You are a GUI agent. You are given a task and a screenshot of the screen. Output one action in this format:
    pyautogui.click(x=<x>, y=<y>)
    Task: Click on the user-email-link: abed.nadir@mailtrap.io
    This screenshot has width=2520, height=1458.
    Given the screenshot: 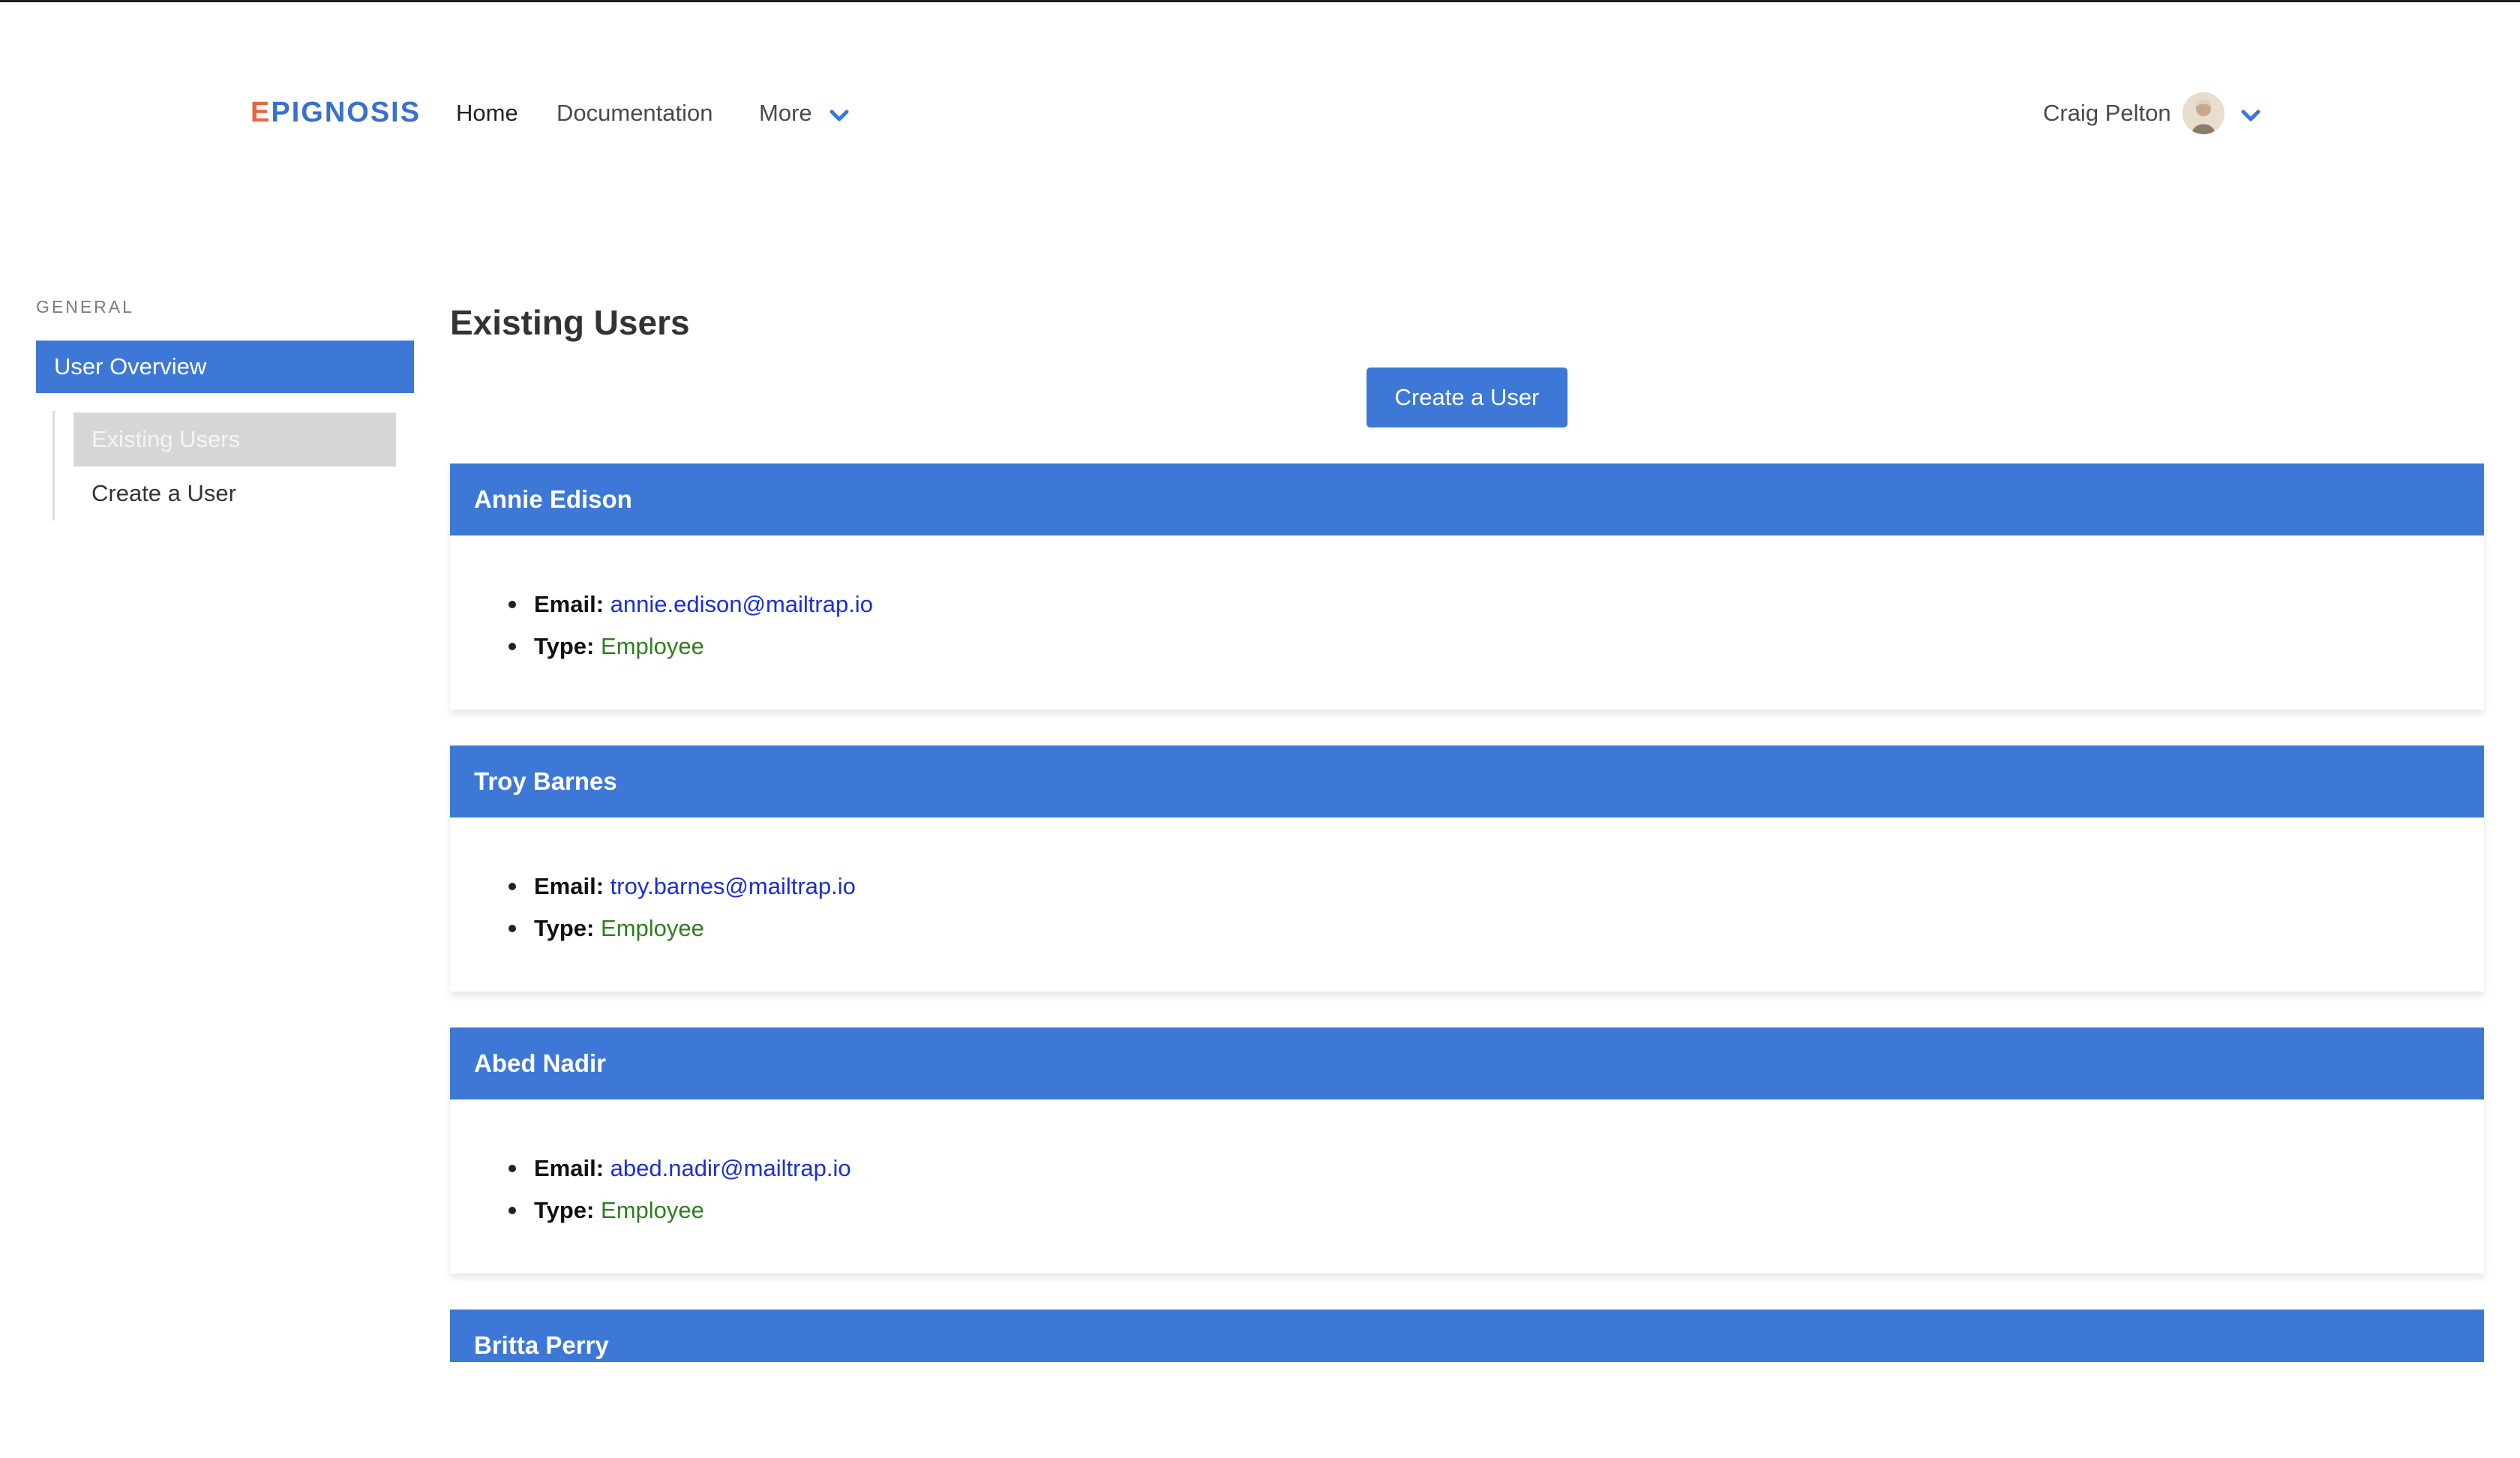 What is the action you would take?
    pyautogui.click(x=730, y=1168)
    